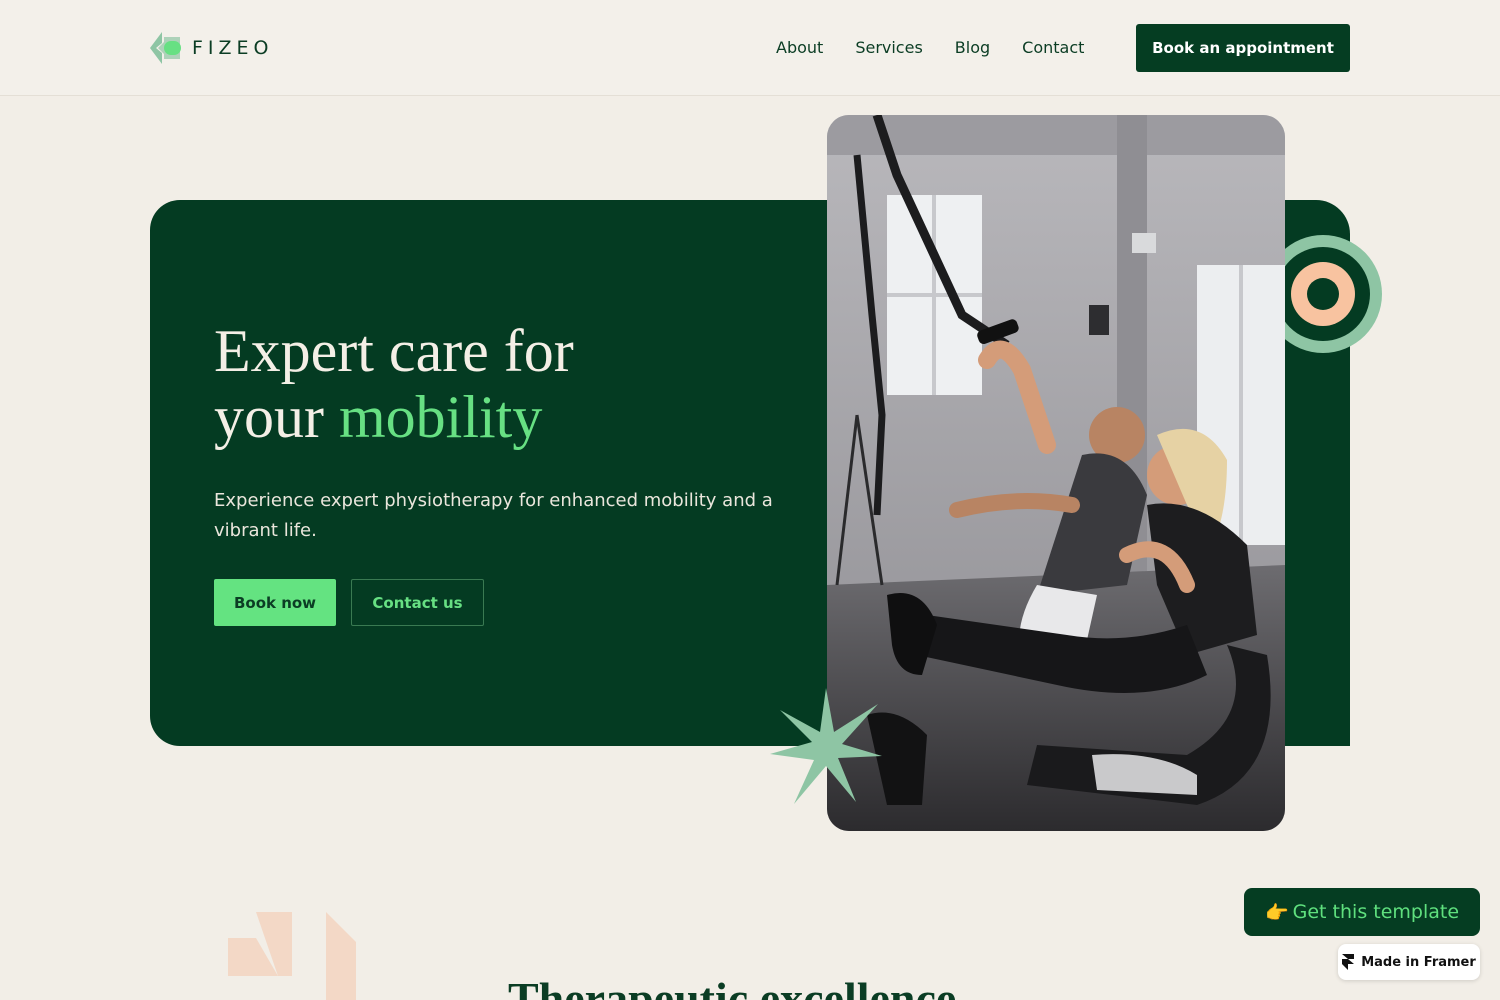 This screenshot has width=1500, height=1000. Describe the element at coordinates (275, 602) in the screenshot. I see `book-now-button: Book now` at that location.